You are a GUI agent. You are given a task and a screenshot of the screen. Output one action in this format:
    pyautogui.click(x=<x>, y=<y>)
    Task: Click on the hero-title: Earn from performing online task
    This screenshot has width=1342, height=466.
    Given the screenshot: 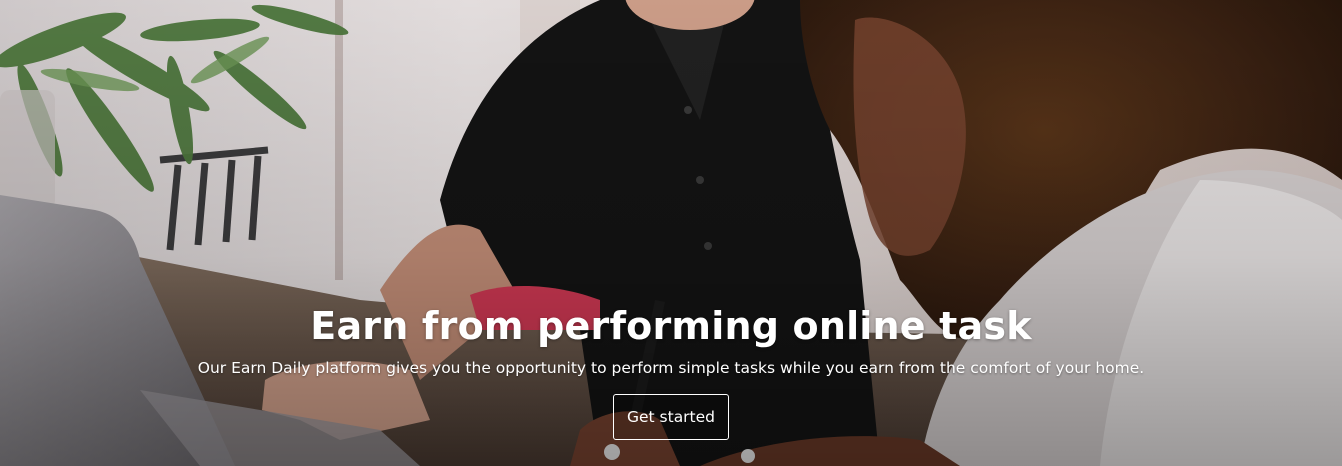 What is the action you would take?
    pyautogui.click(x=671, y=326)
    